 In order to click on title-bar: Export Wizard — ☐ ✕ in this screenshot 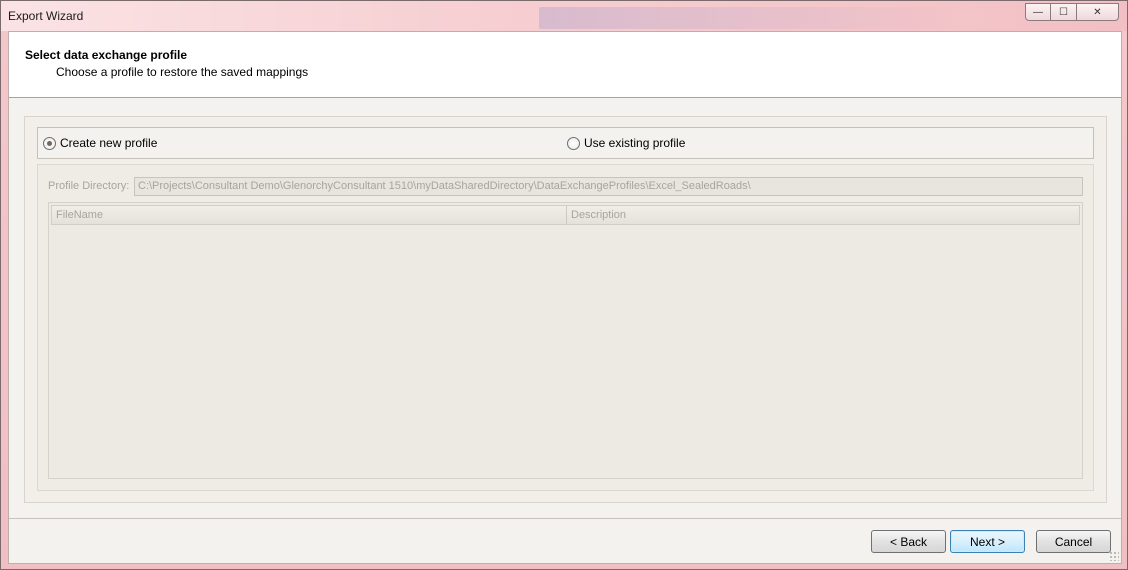, I will do `click(564, 16)`.